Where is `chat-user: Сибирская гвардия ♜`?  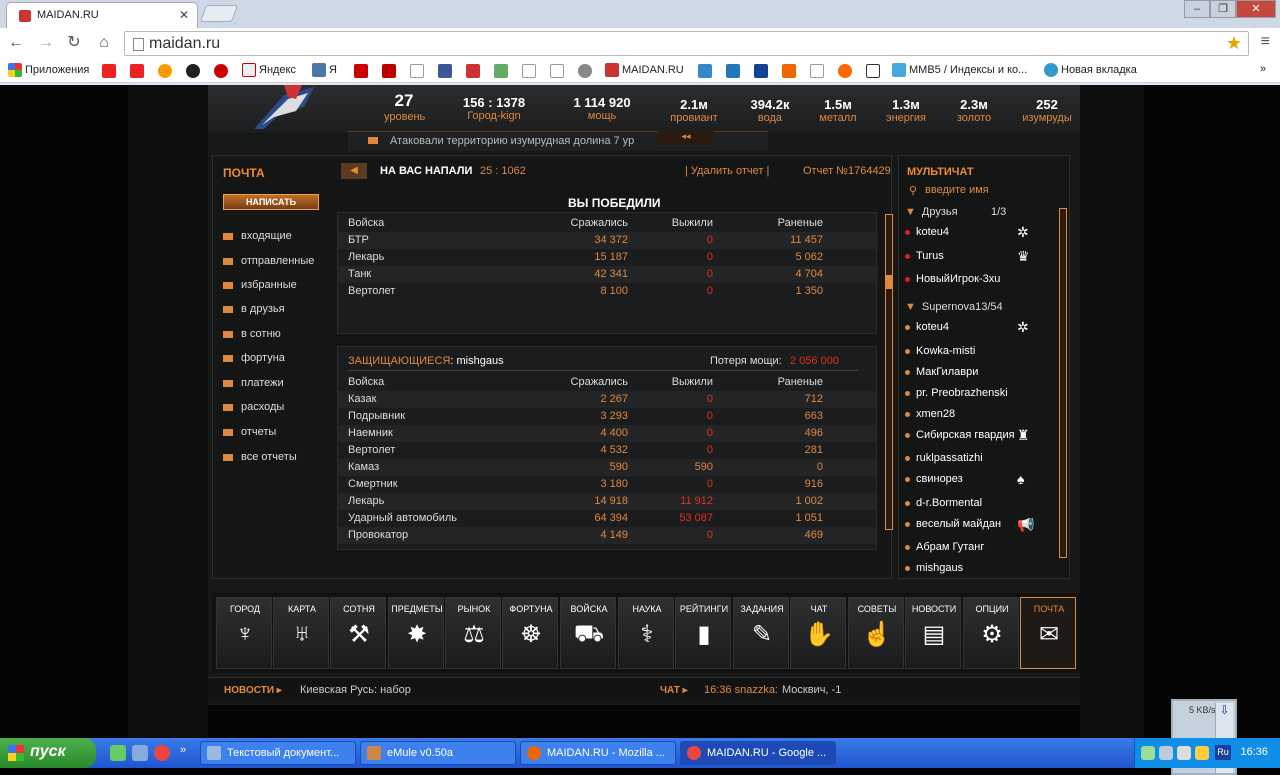
chat-user: Сибирская гвардия ♜ is located at coordinates (980, 439).